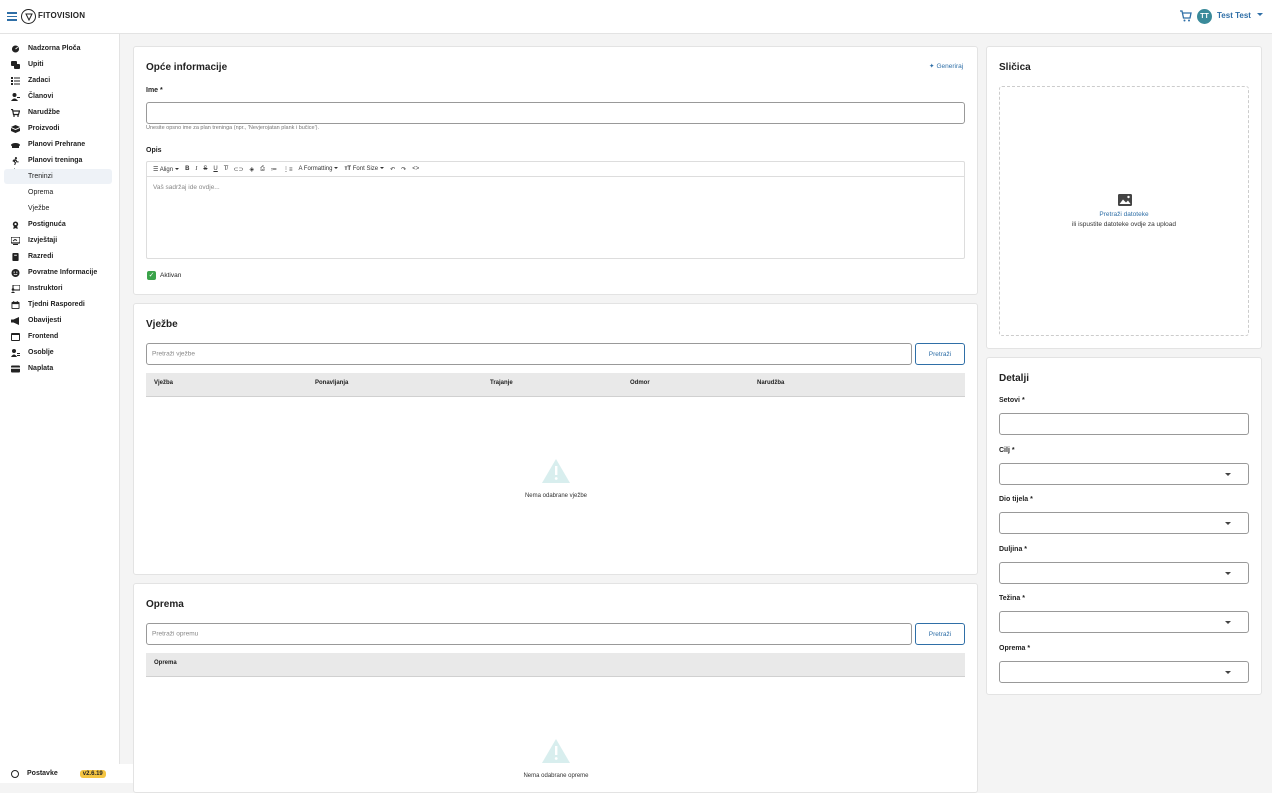 This screenshot has width=1272, height=793. What do you see at coordinates (58, 64) in the screenshot?
I see `sidebar-item-upiti: Upiti` at bounding box center [58, 64].